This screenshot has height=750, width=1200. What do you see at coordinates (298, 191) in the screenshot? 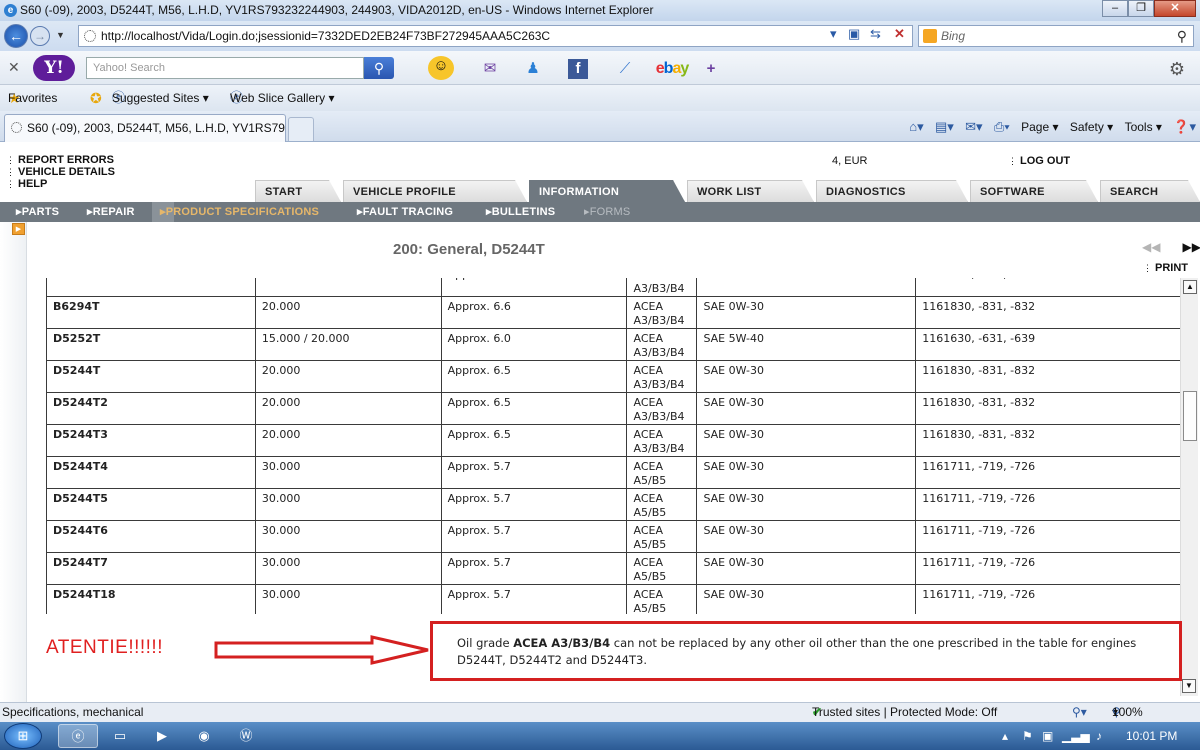
I see `tab-start: START` at bounding box center [298, 191].